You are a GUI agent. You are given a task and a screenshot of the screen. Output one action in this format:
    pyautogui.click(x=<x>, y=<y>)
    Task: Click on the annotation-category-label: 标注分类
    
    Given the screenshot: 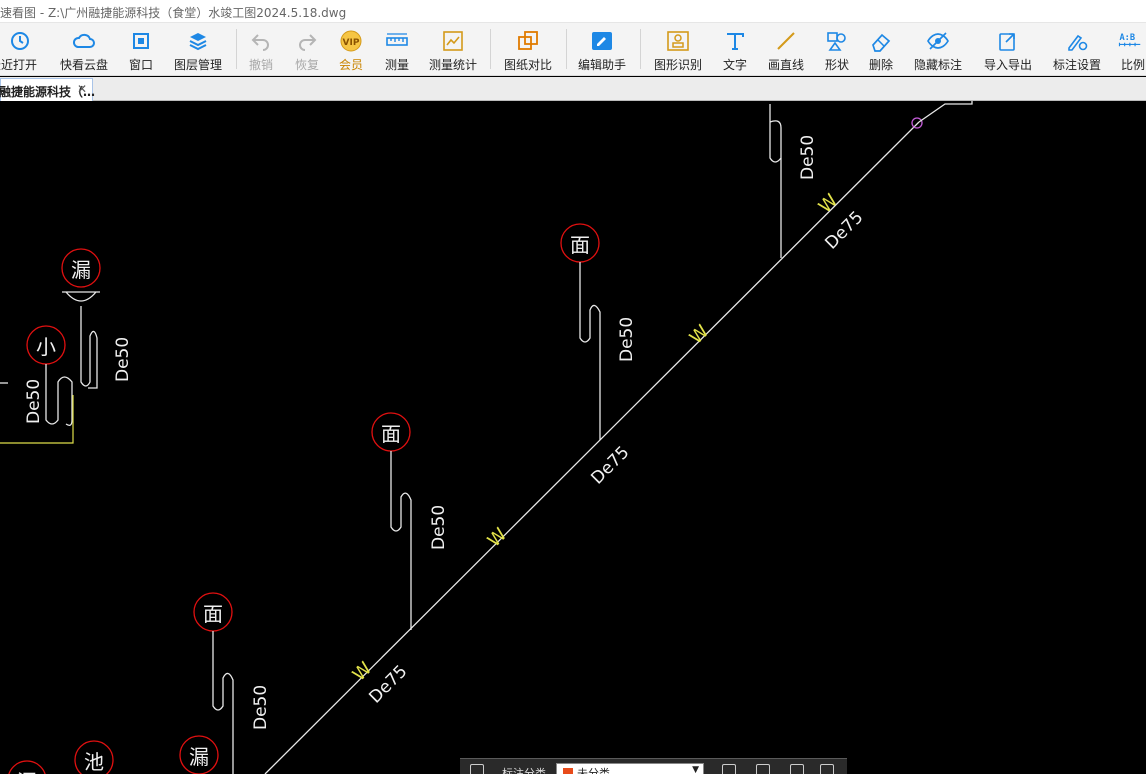 What is the action you would take?
    pyautogui.click(x=524, y=770)
    